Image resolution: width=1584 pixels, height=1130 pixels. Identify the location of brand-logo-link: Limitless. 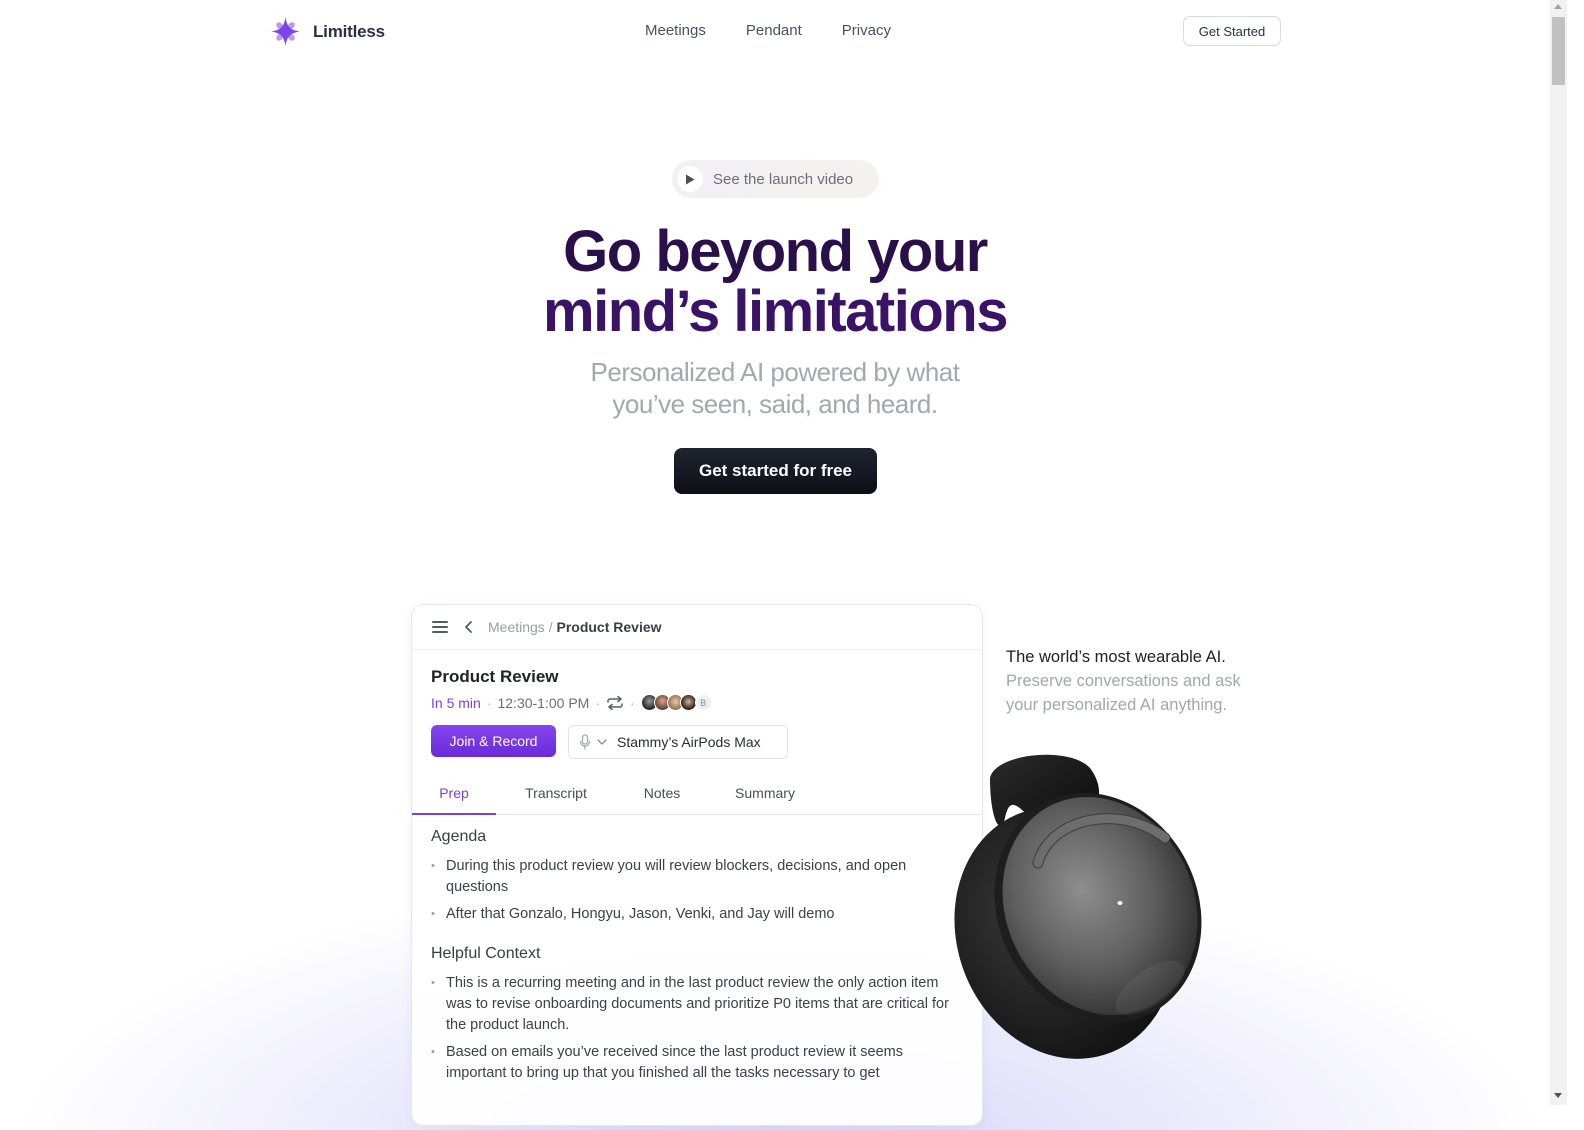
(327, 31).